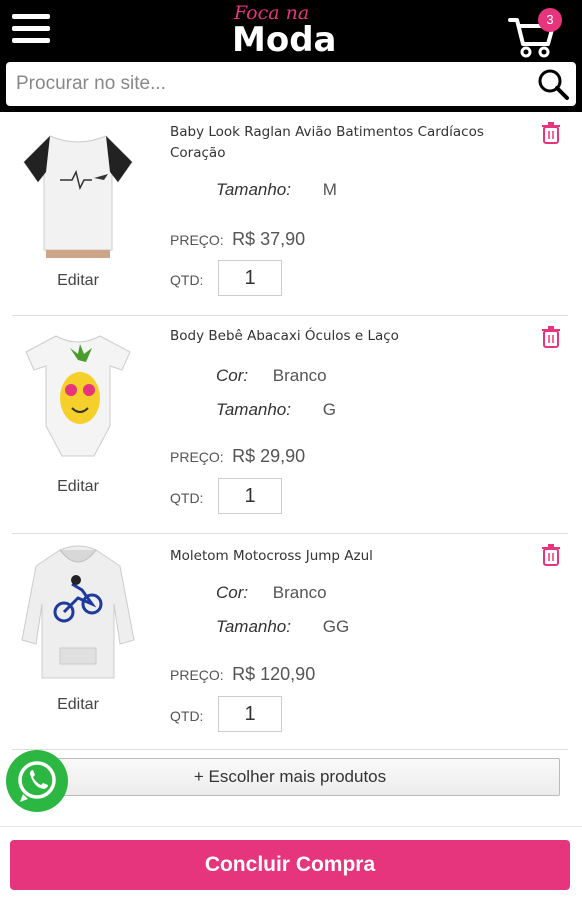  Describe the element at coordinates (266, 84) in the screenshot. I see `search-input` at that location.